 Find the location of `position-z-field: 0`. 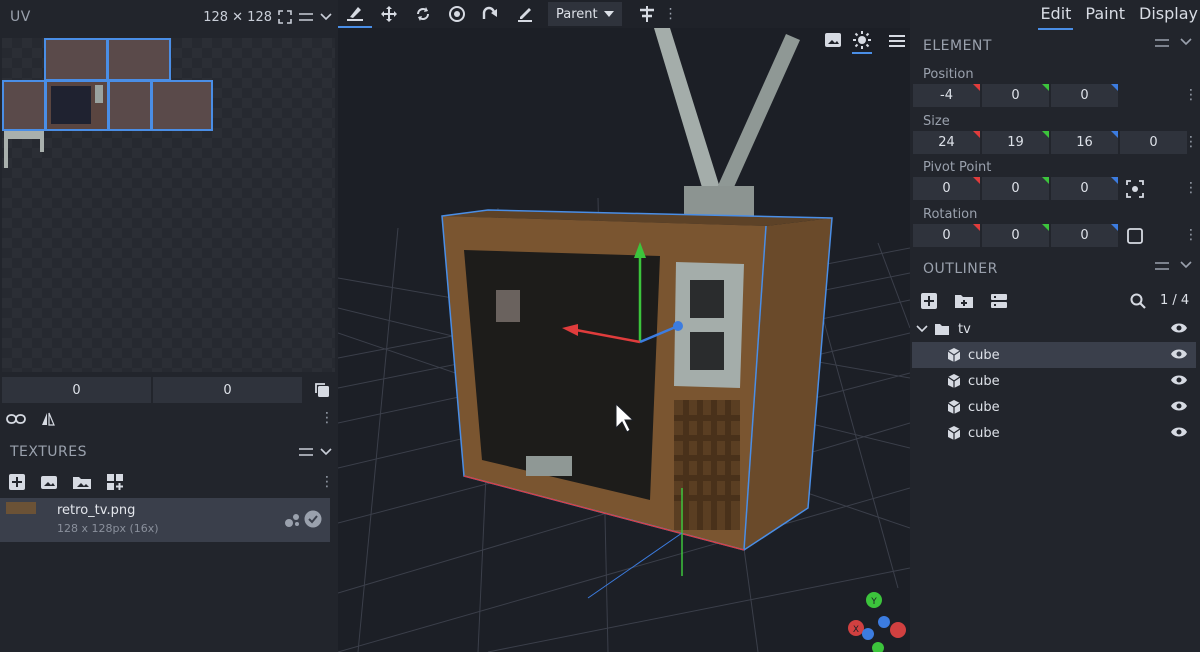

position-z-field: 0 is located at coordinates (1084, 95).